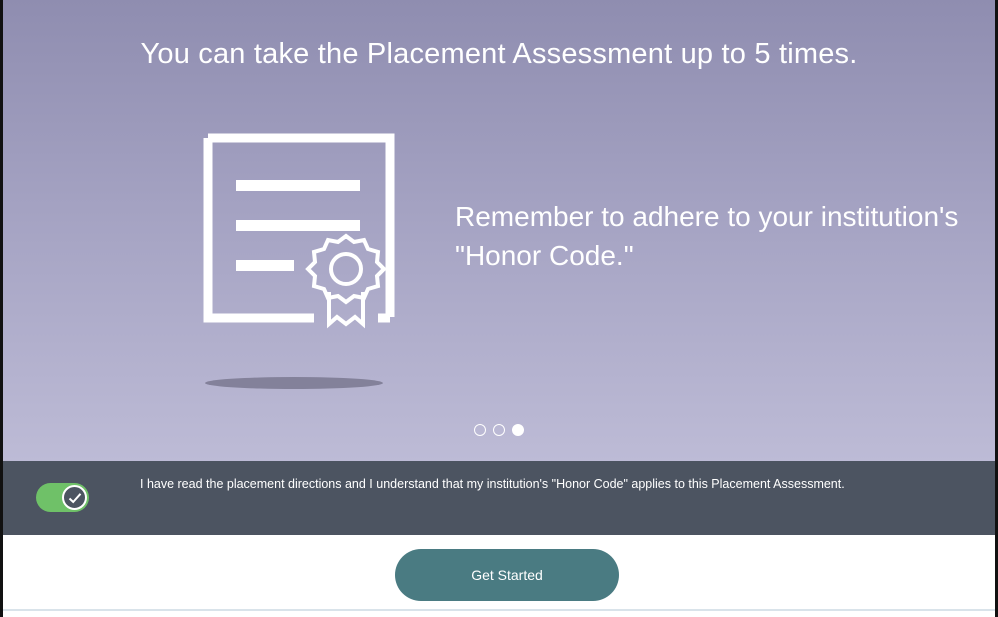  Describe the element at coordinates (499, 610) in the screenshot. I see `footer-divider` at that location.